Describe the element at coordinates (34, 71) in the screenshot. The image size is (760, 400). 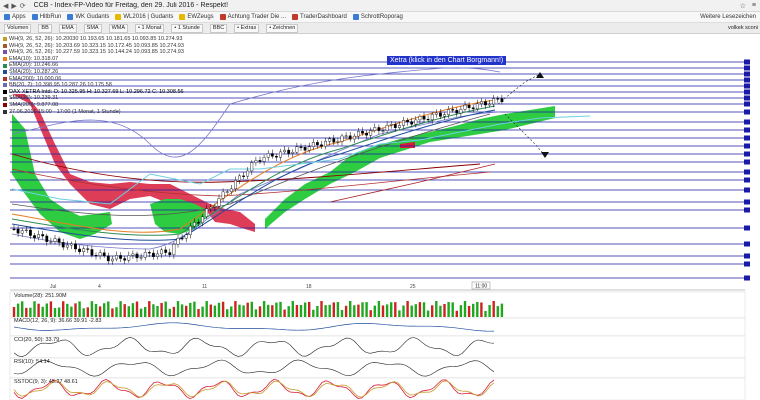
I see `legend-text: SMA(20): 10.287.26` at that location.